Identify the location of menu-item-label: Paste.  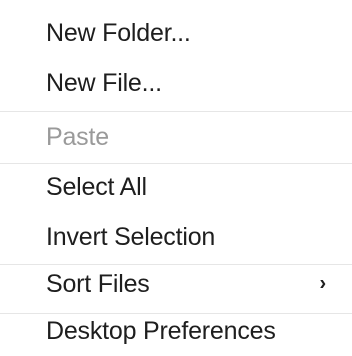
(77, 136).